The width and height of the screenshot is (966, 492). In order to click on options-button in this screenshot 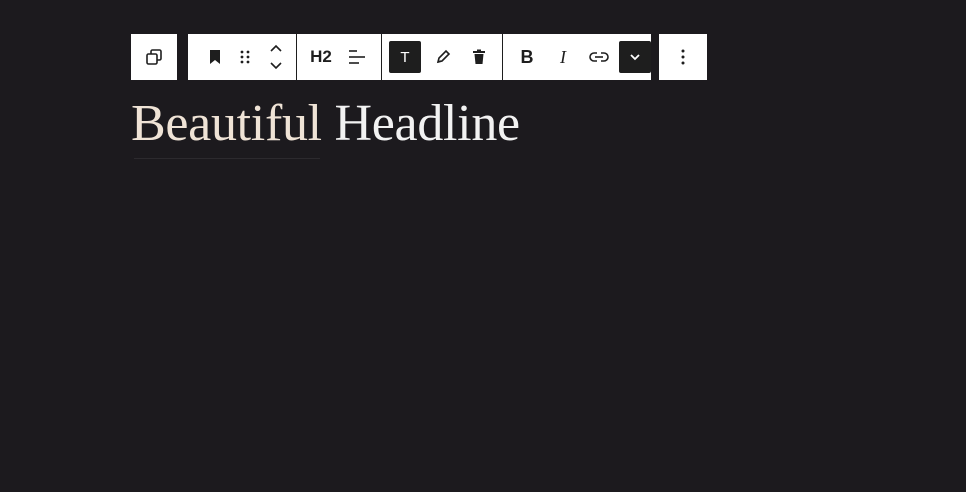, I will do `click(683, 57)`.